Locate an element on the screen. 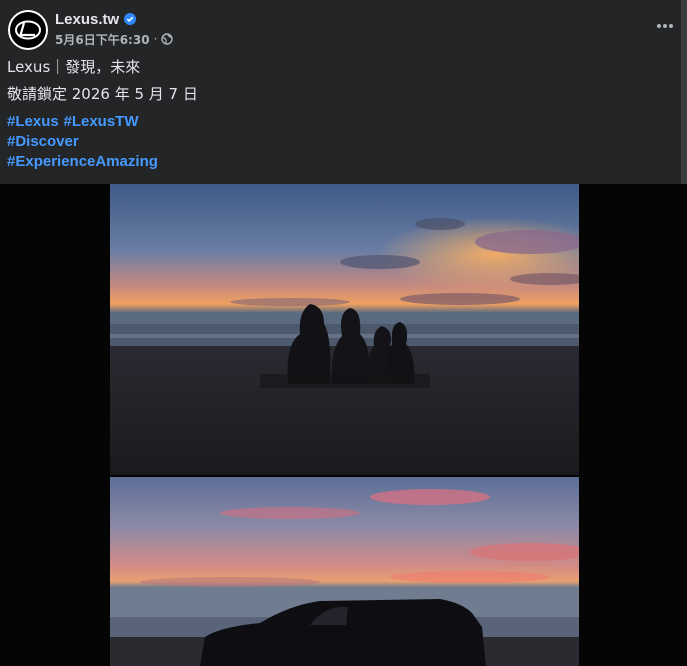  page-avatar is located at coordinates (28, 30).